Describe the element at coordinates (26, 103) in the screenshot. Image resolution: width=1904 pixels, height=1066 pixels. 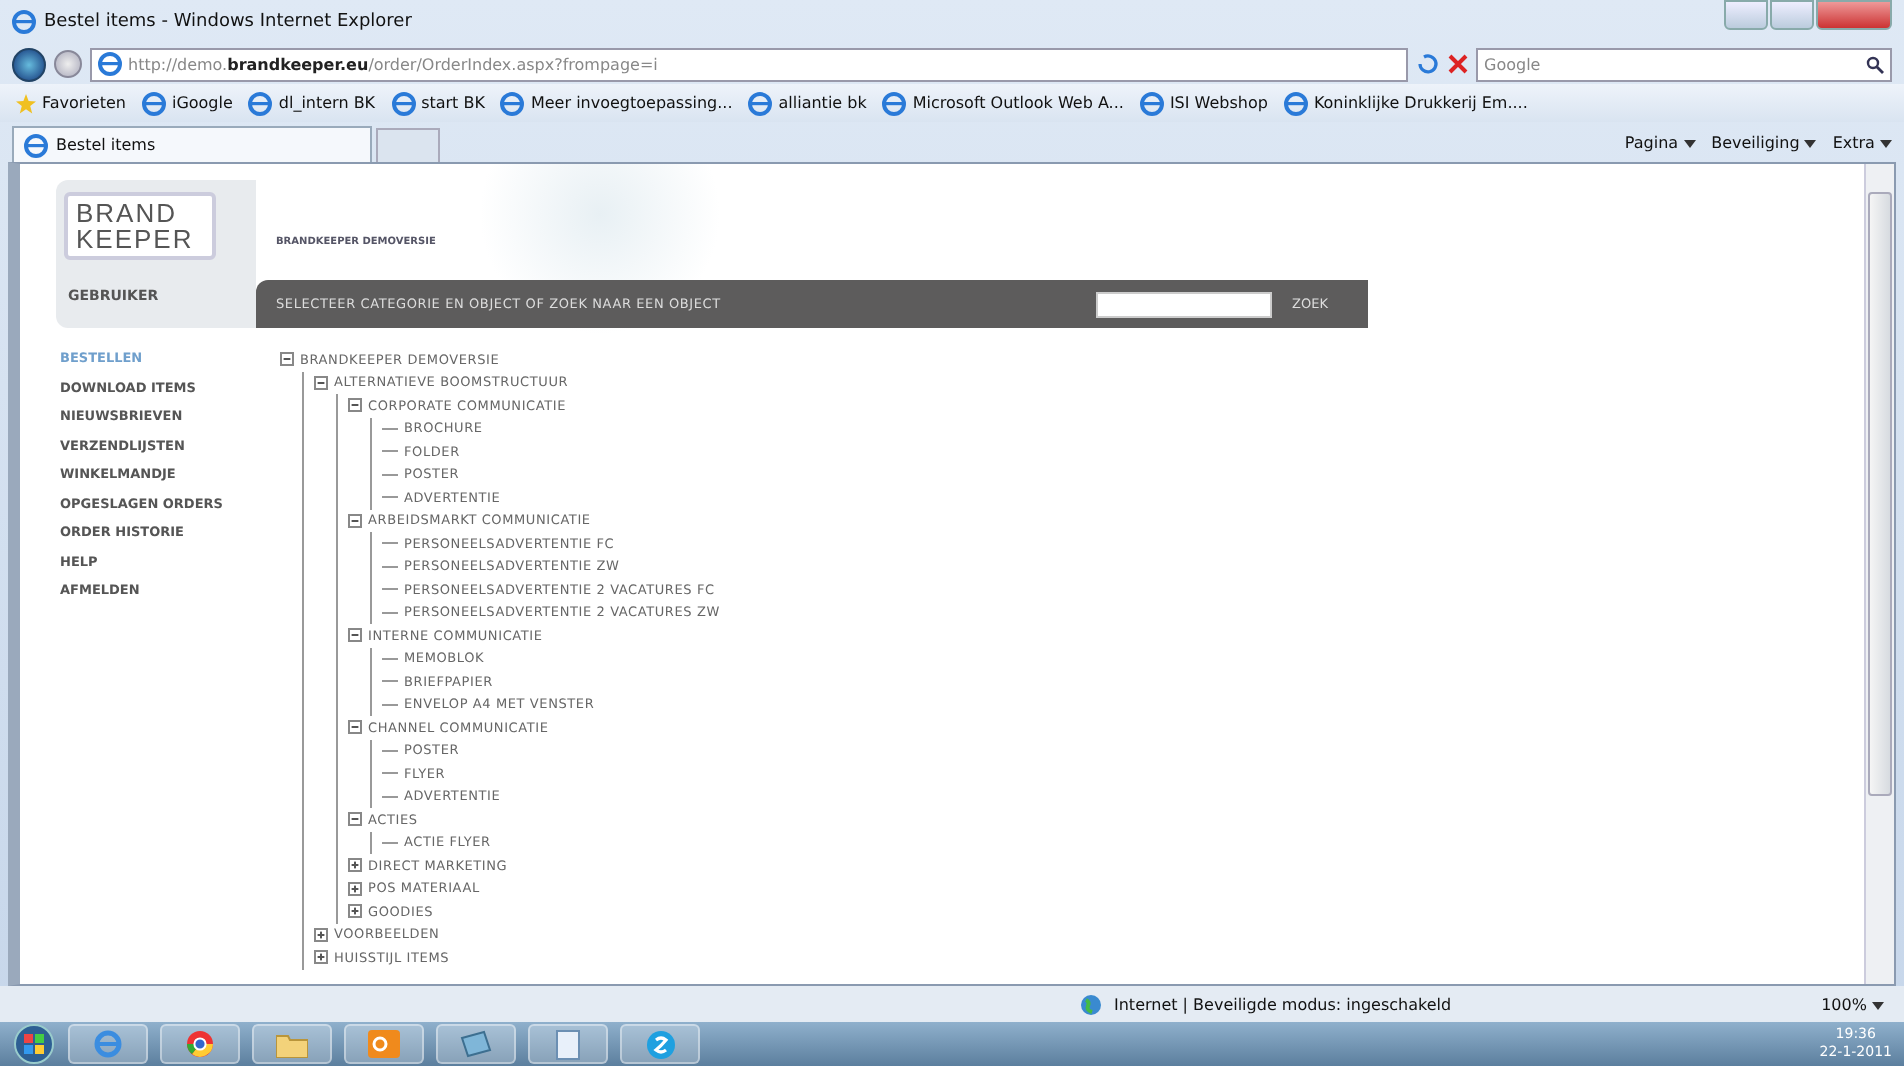
I see `star-icon` at that location.